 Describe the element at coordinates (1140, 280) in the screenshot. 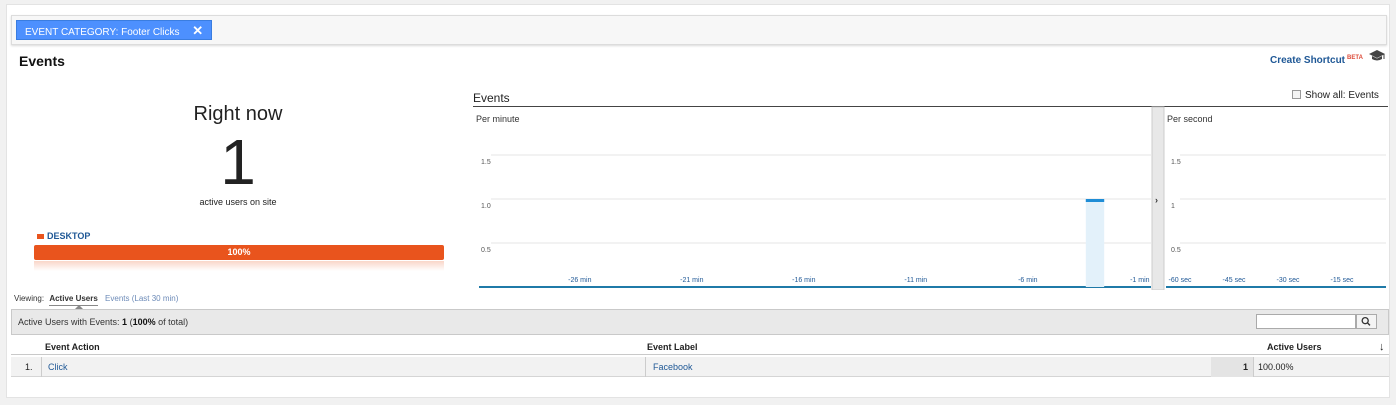

I see `x-tick-label: -1 min` at that location.